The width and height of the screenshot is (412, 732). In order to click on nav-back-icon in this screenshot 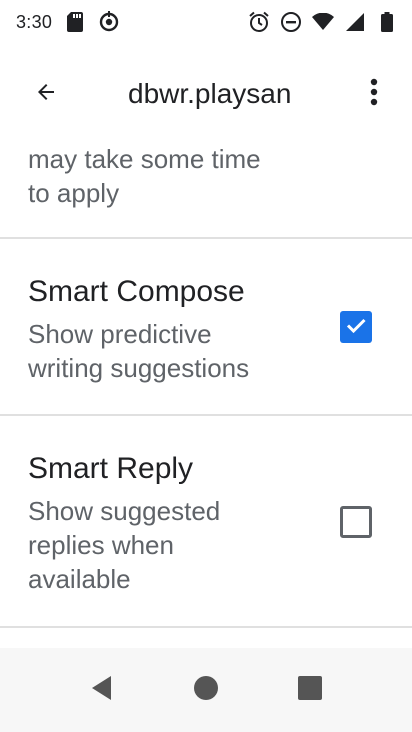, I will do `click(102, 690)`.